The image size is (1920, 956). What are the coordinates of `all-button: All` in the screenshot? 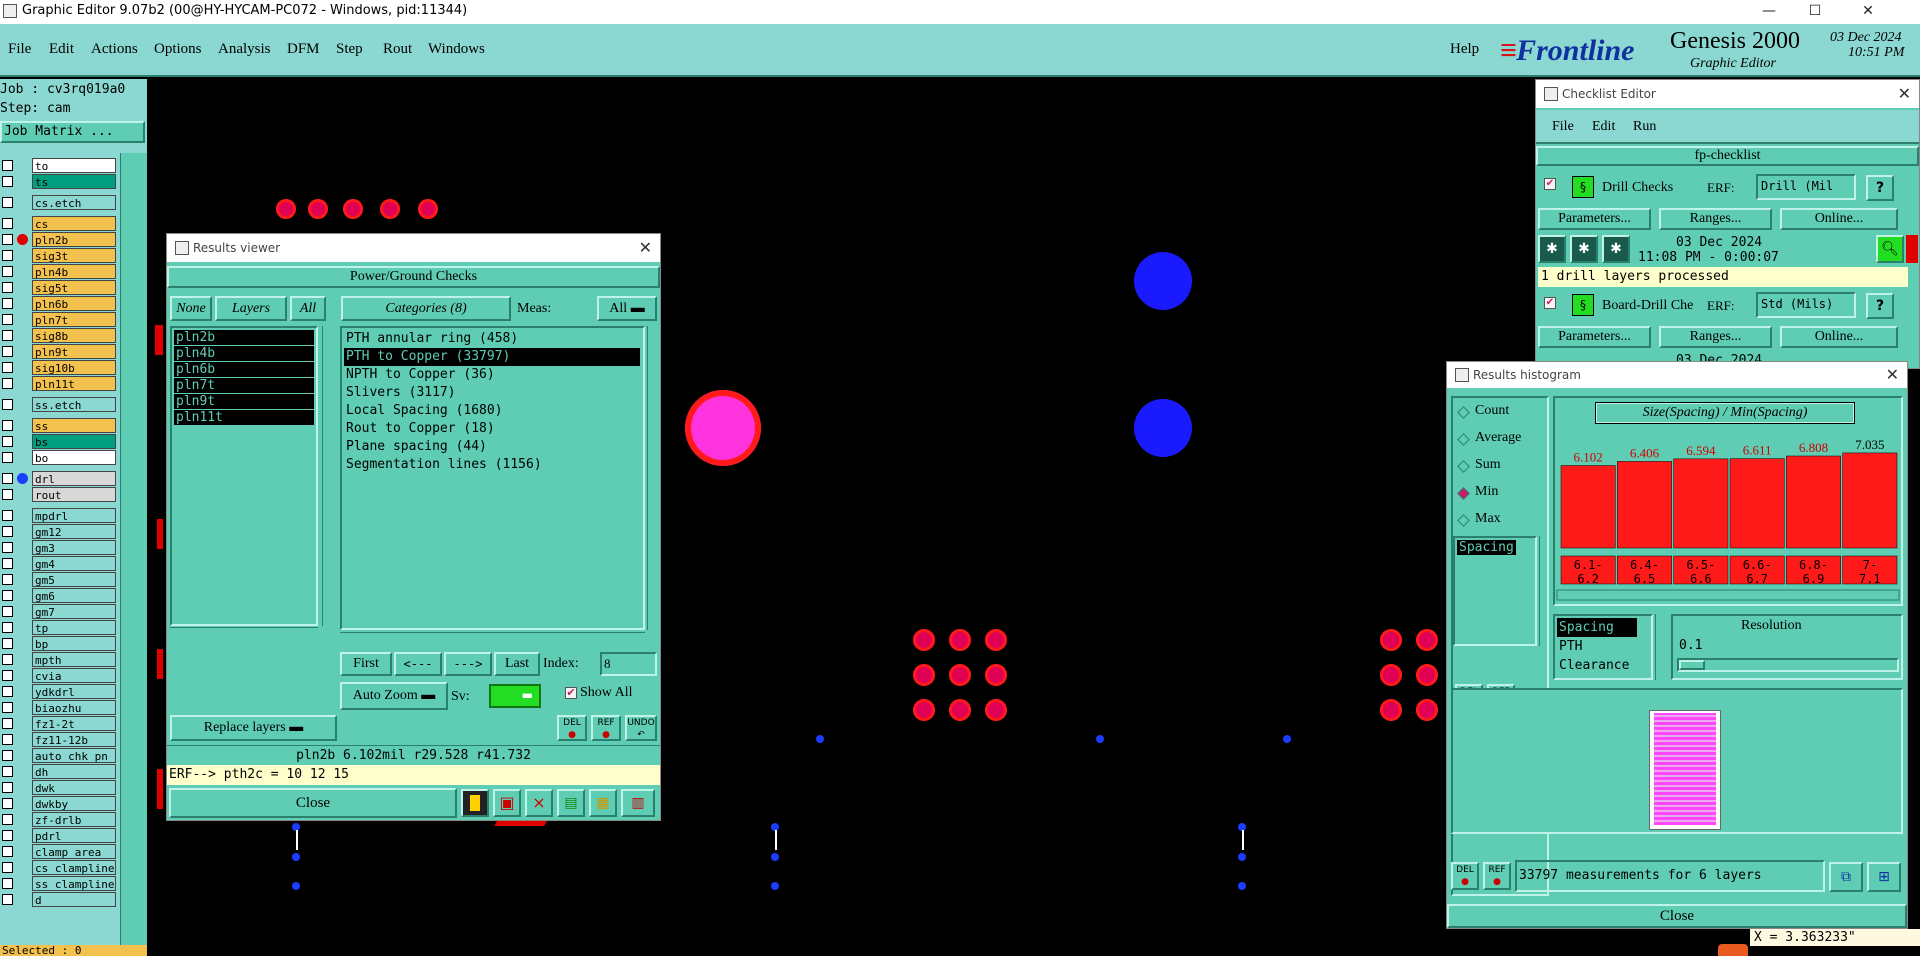 It's located at (308, 308).